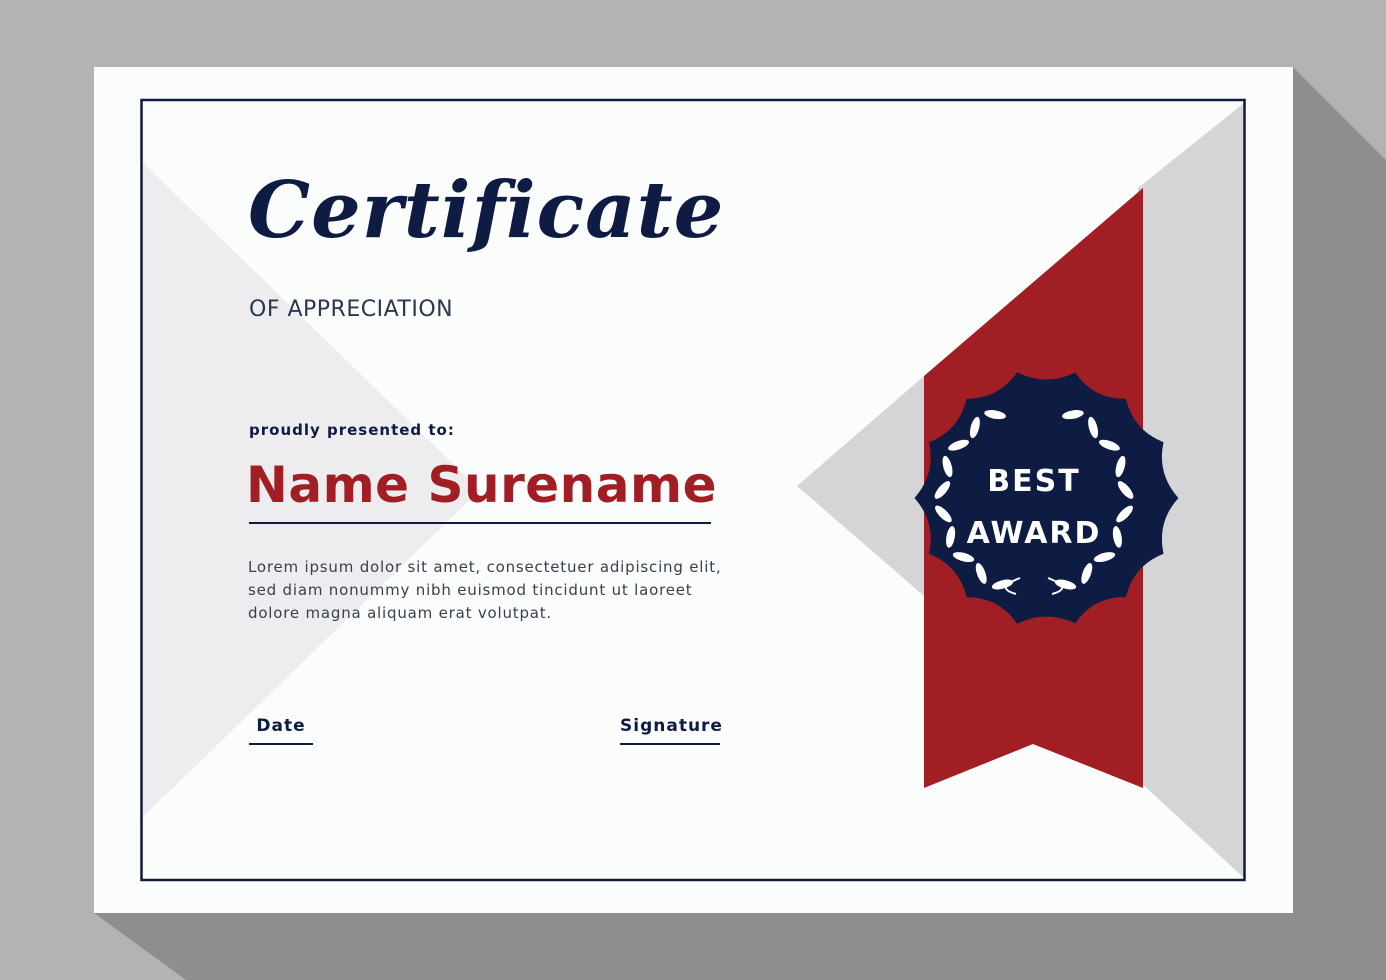 This screenshot has width=1386, height=980. I want to click on certificate-title: Certificate, so click(486, 210).